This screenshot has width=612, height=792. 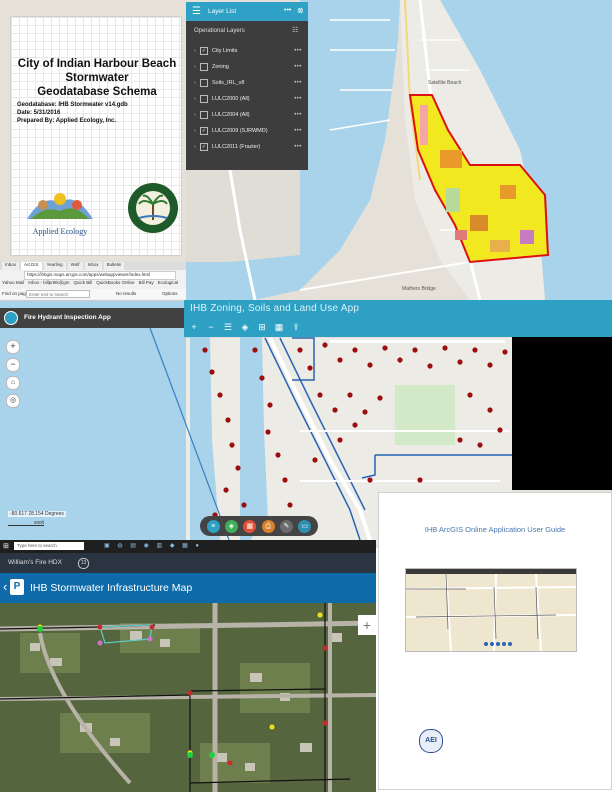 What do you see at coordinates (83, 563) in the screenshot?
I see `device-badge: 13` at bounding box center [83, 563].